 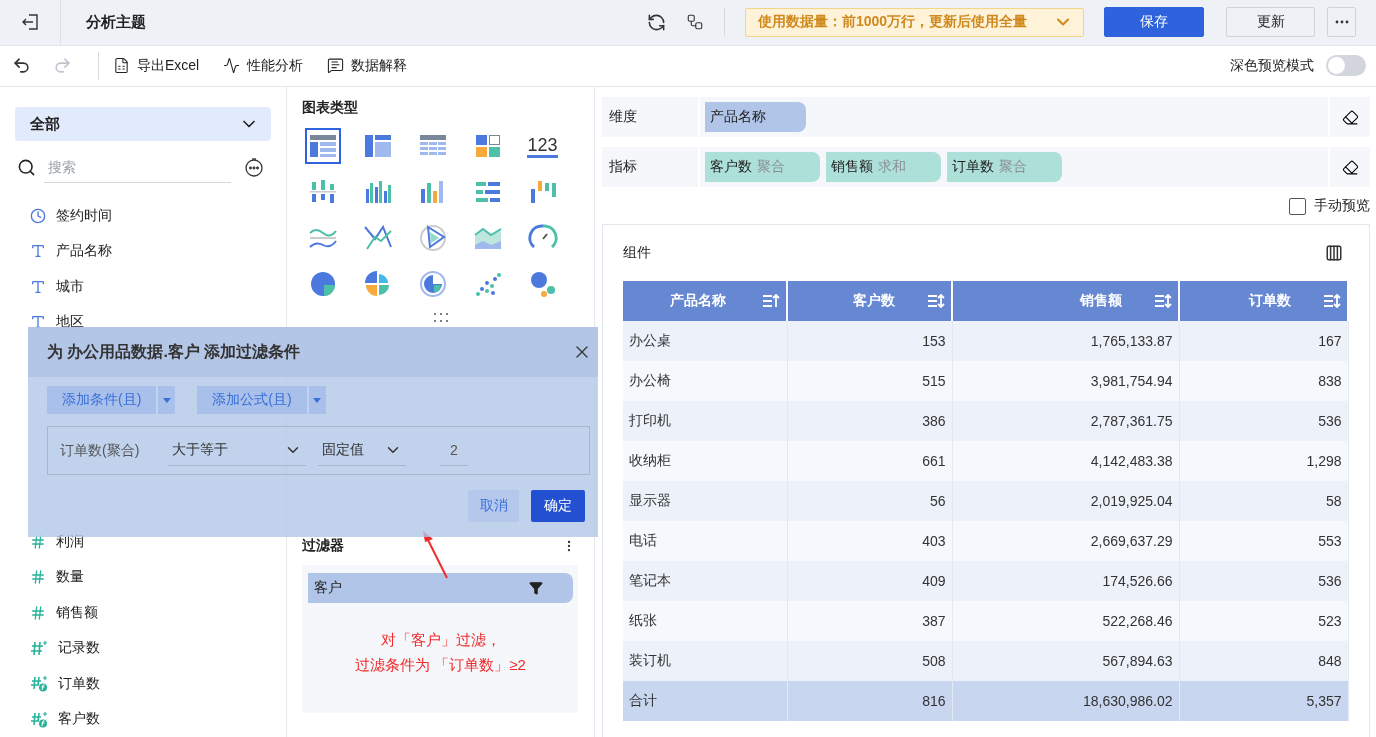 What do you see at coordinates (79, 648) in the screenshot?
I see `field-name: 记录数` at bounding box center [79, 648].